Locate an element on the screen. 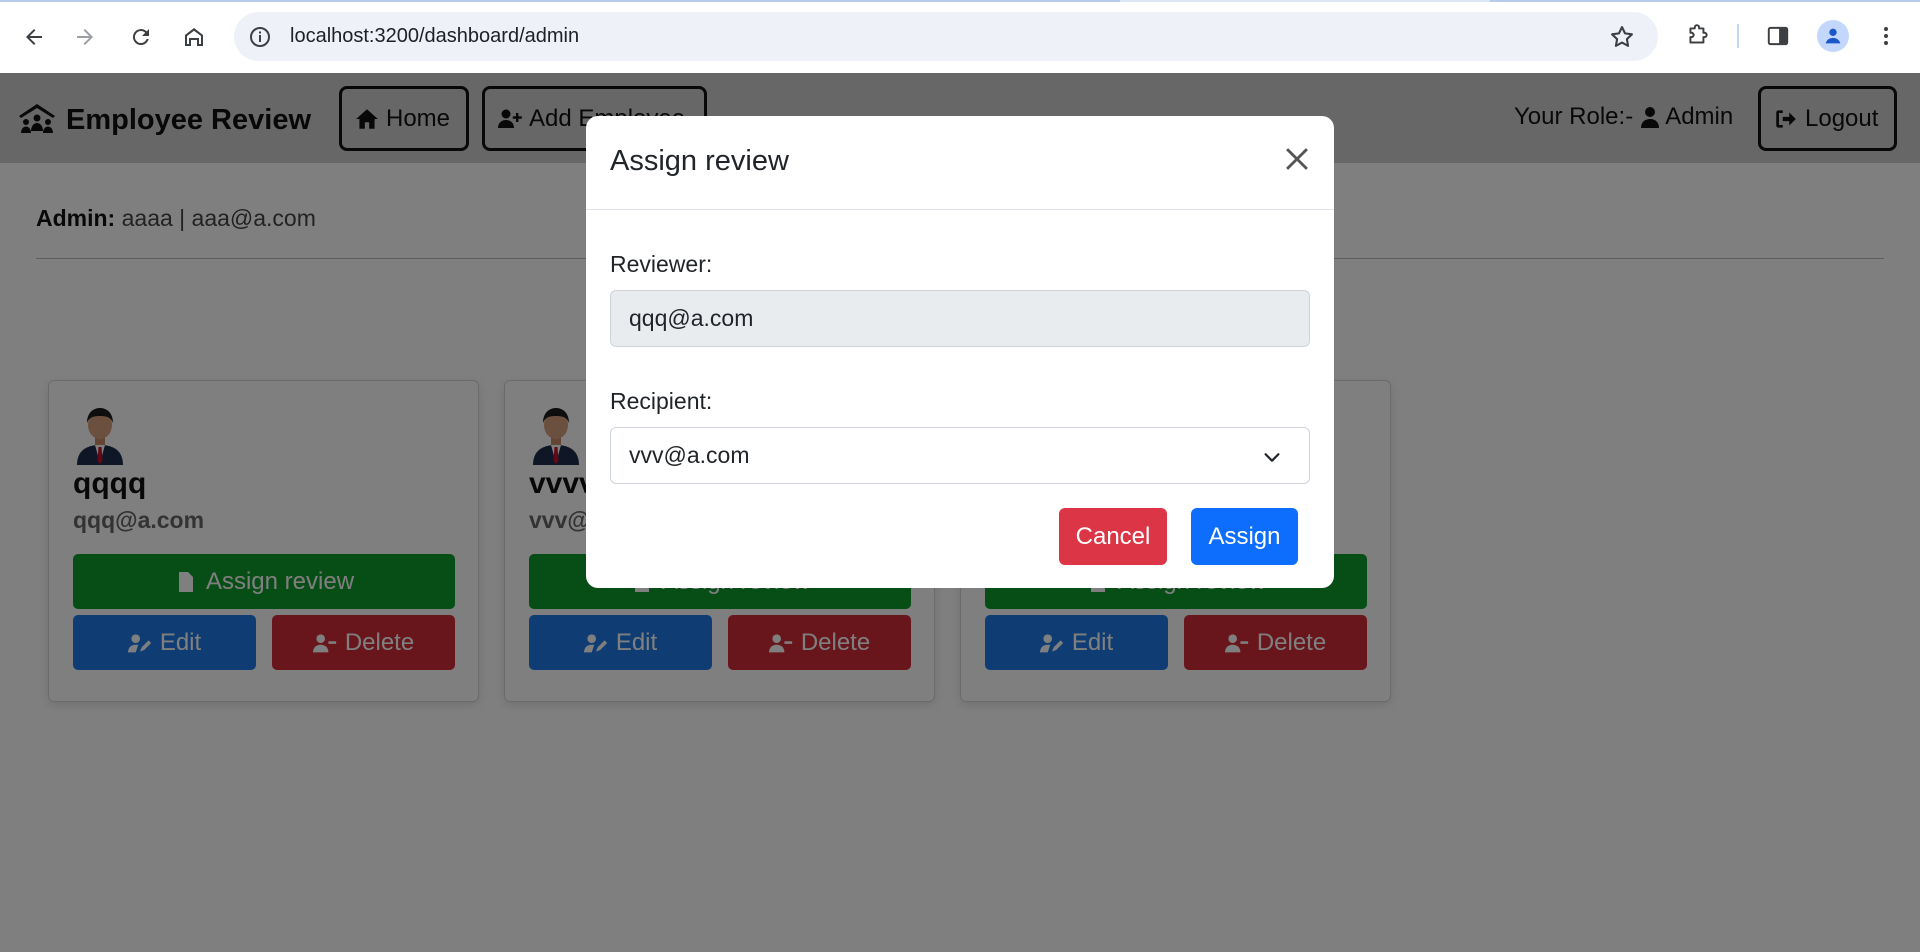 This screenshot has width=1920, height=952. back-button is located at coordinates (34, 37).